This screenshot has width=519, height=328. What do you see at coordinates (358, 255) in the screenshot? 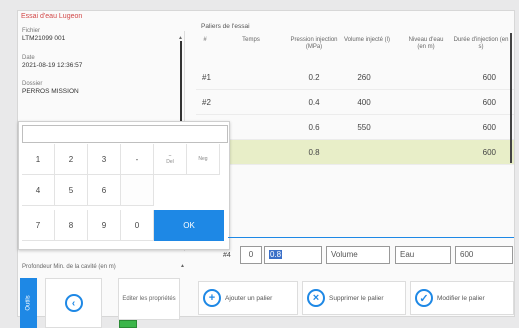
I see `volume-input: Volume` at bounding box center [358, 255].